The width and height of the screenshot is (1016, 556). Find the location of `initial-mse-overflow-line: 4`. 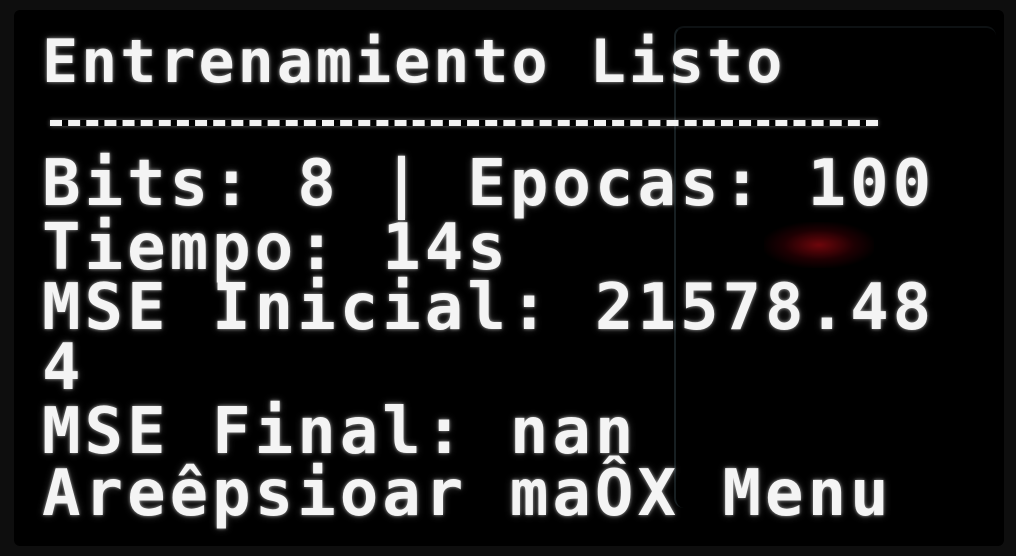

initial-mse-overflow-line: 4 is located at coordinates (63, 368).